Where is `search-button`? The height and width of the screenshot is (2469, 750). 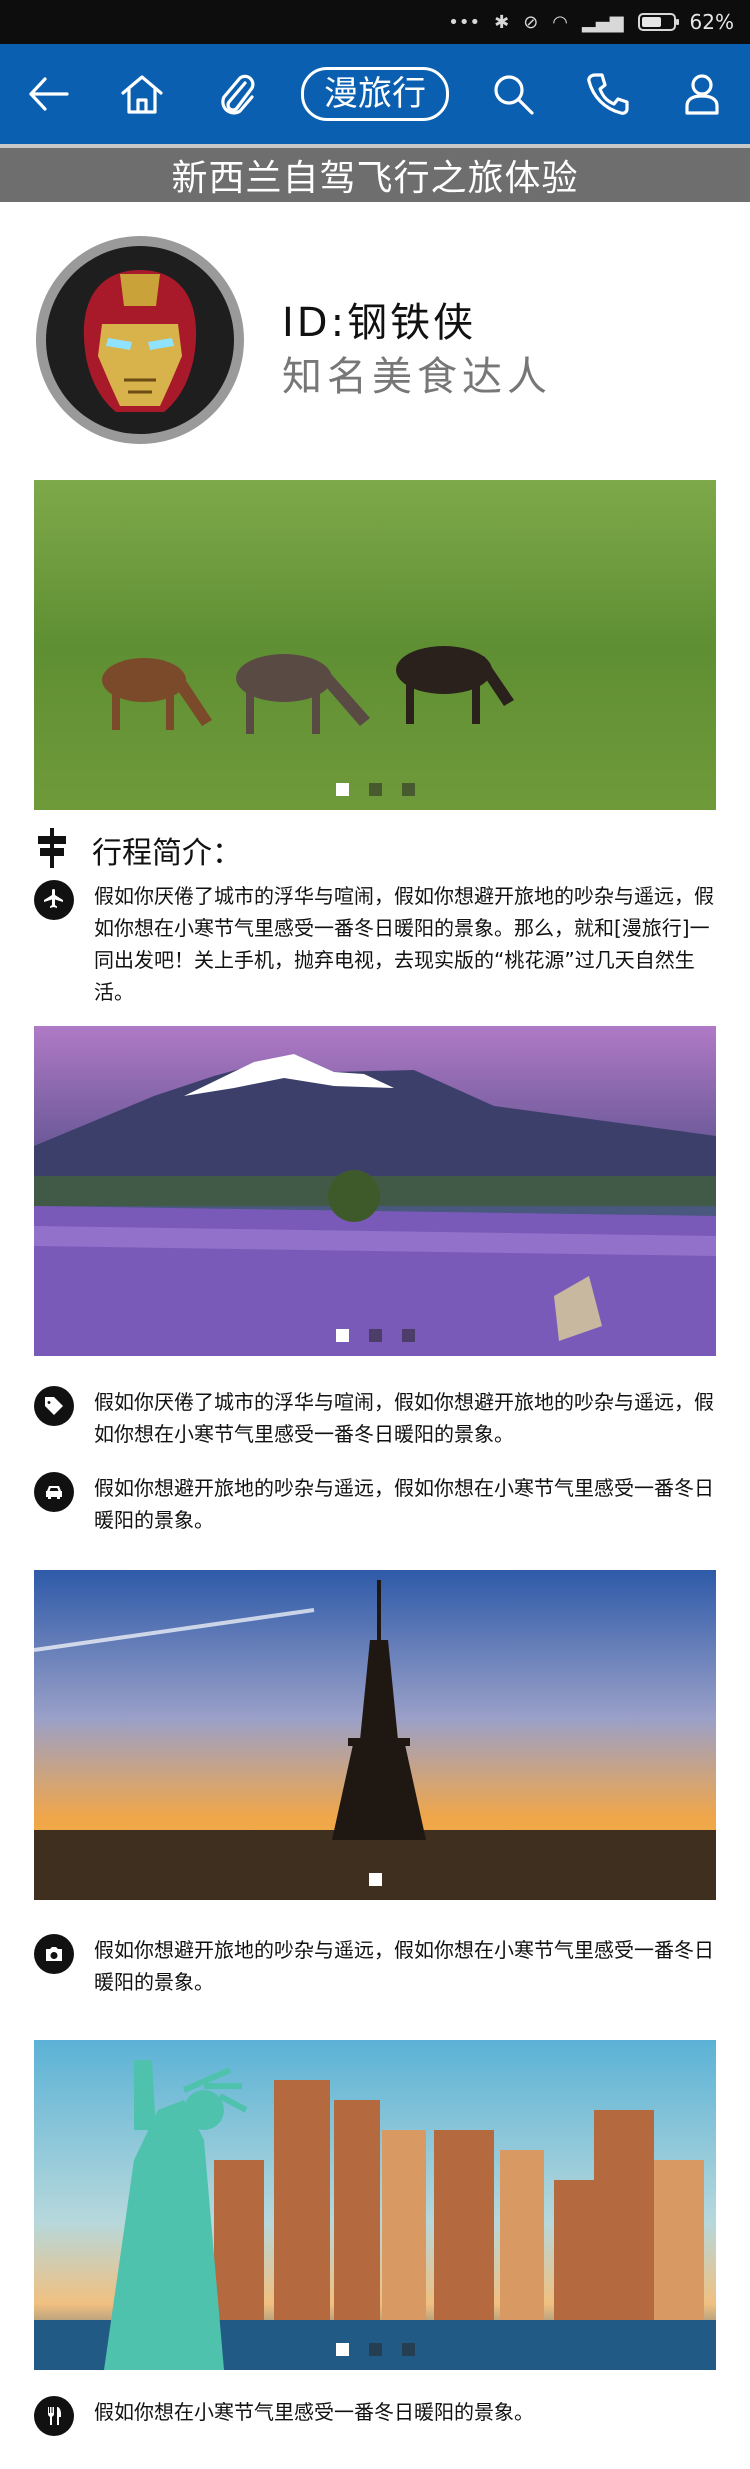
search-button is located at coordinates (513, 94).